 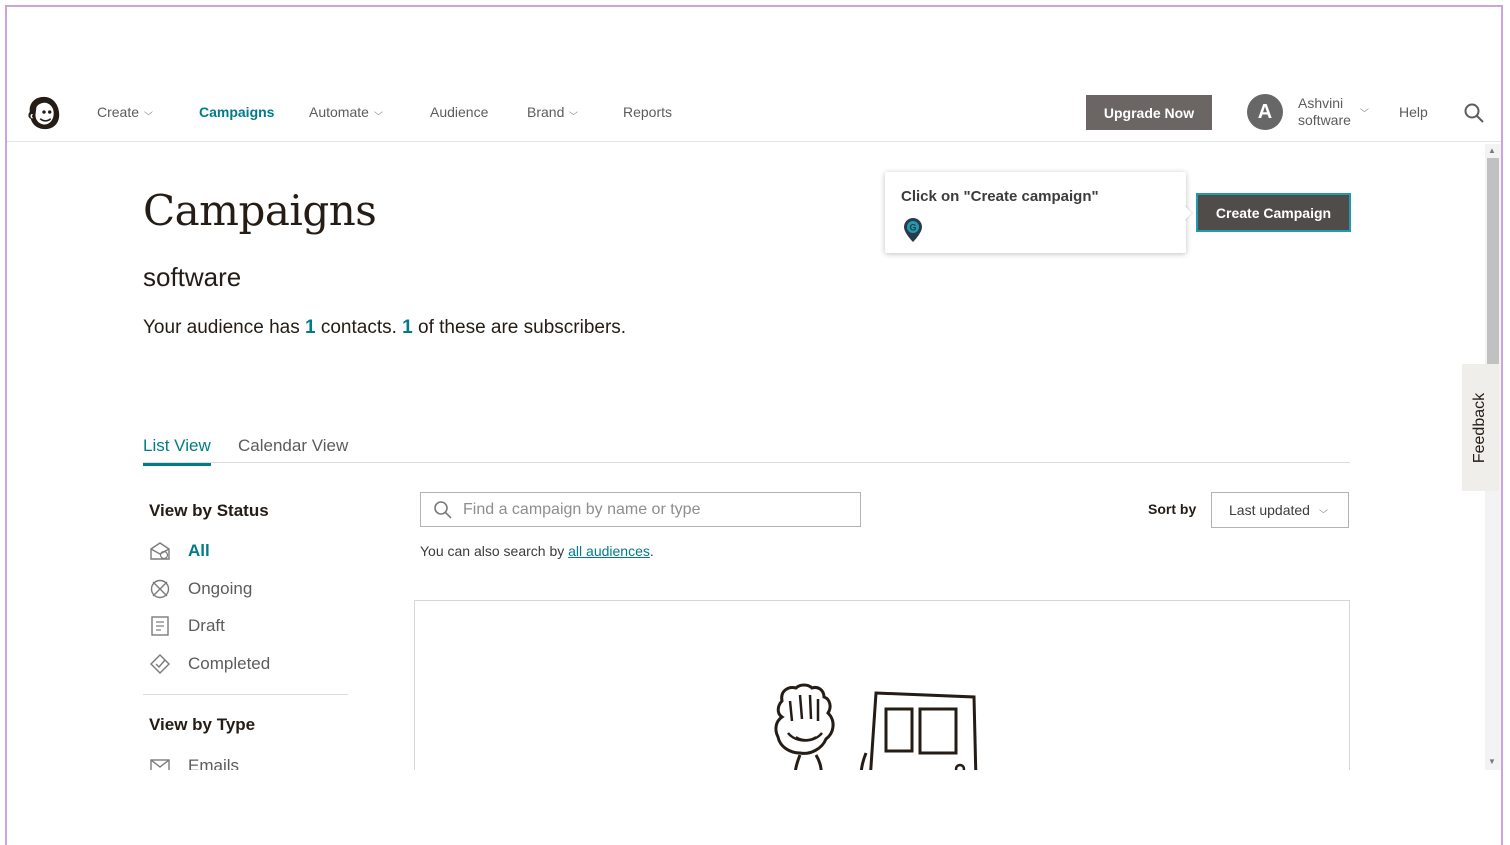 I want to click on nav-automate: Automate ⌵, so click(x=346, y=112).